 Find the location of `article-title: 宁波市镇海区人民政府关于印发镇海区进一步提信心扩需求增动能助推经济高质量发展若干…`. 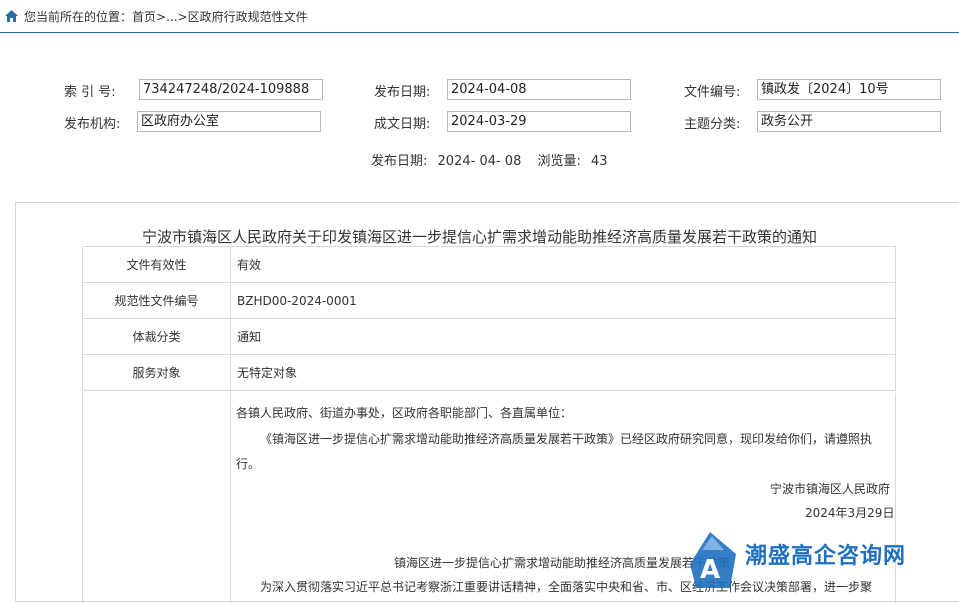

article-title: 宁波市镇海区人民政府关于印发镇海区进一步提信心扩需求增动能助推经济高质量发展若干… is located at coordinates (479, 237).